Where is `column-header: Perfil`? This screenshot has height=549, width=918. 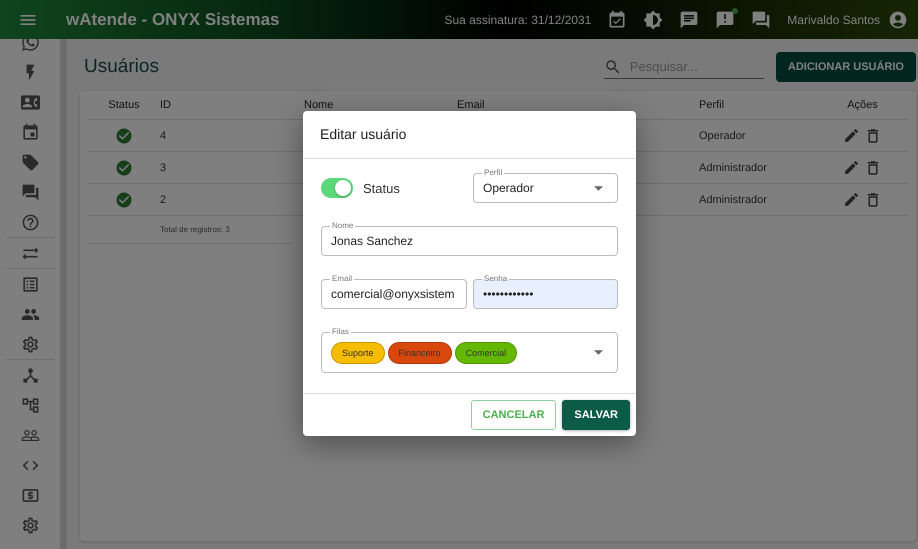
column-header: Perfil is located at coordinates (758, 105).